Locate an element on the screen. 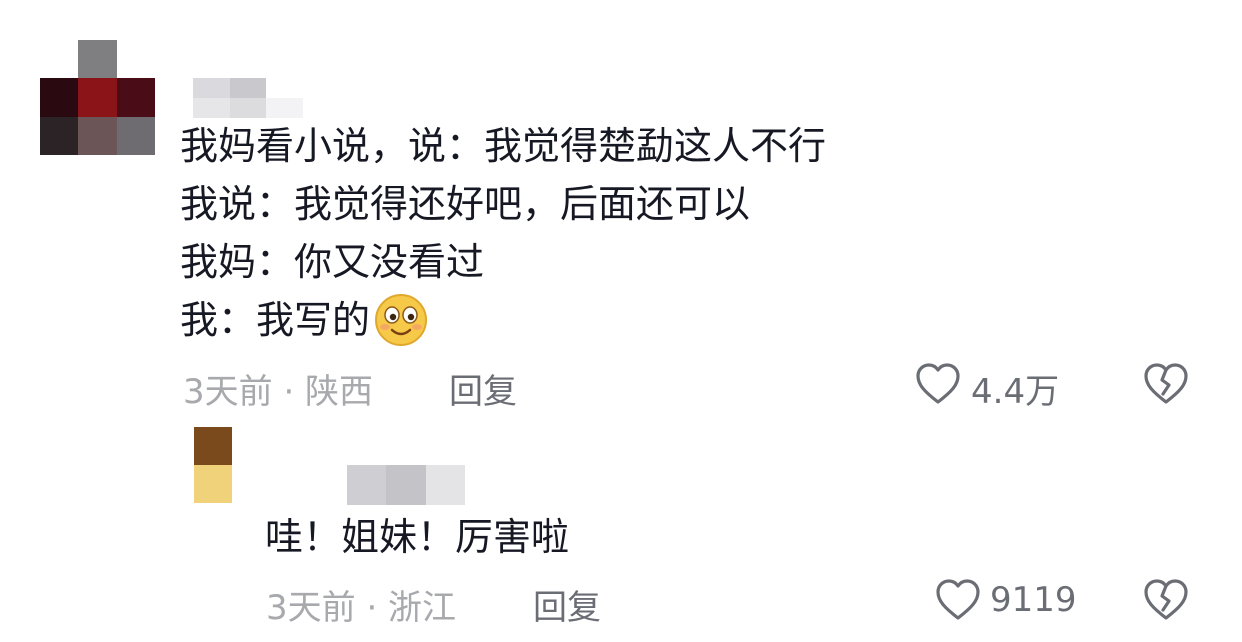  comment-line: 我妈看小说，说：我觉得楚勐这人不行 is located at coordinates (503, 146).